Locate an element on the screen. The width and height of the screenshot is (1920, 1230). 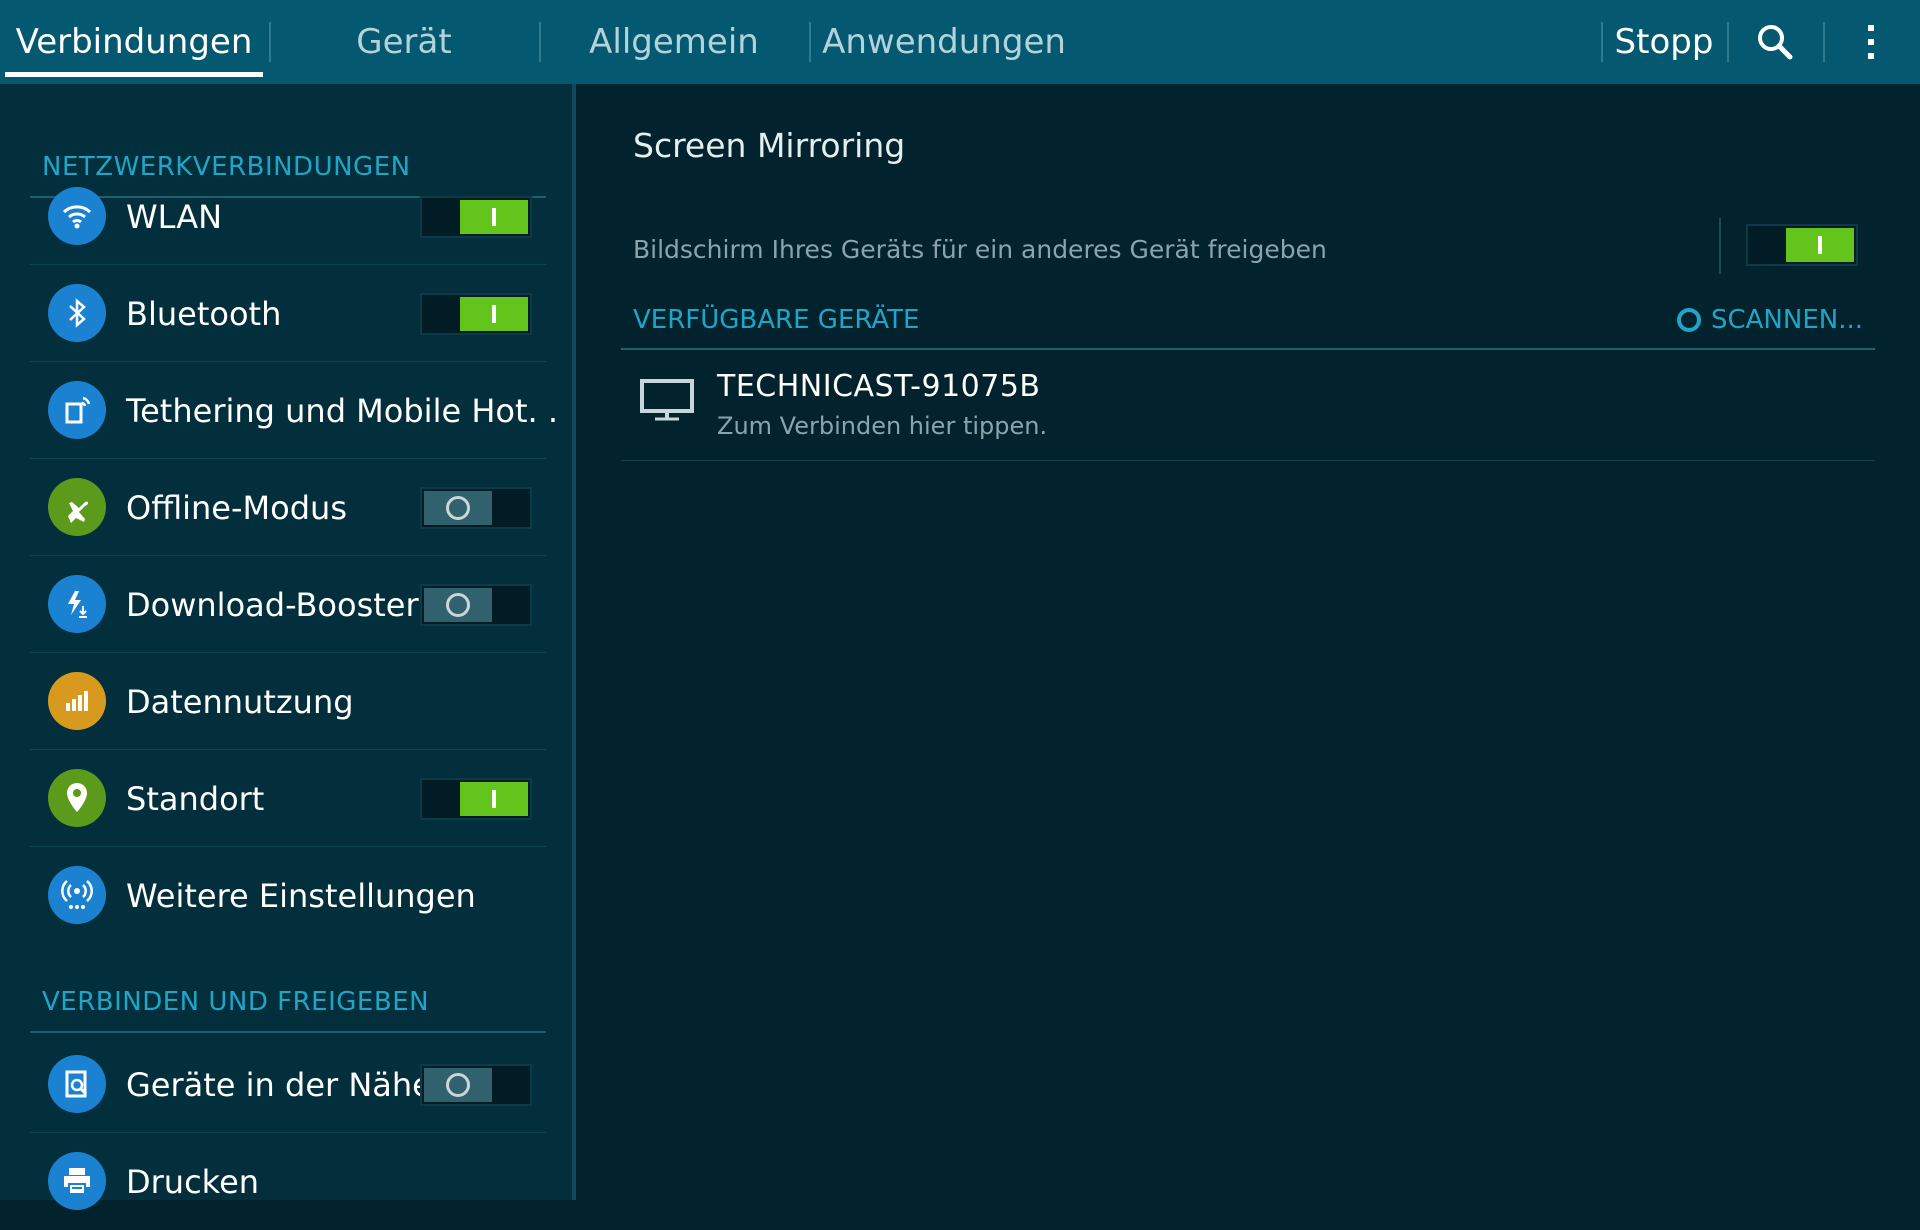
tab-anwendungen: Anwendungen is located at coordinates (944, 42).